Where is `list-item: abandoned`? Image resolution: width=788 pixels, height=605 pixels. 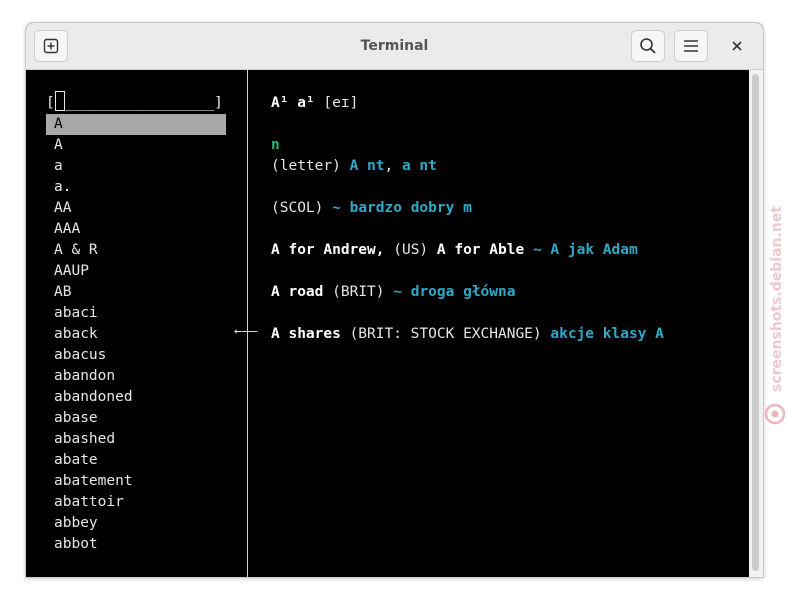 list-item: abandoned is located at coordinates (136, 397).